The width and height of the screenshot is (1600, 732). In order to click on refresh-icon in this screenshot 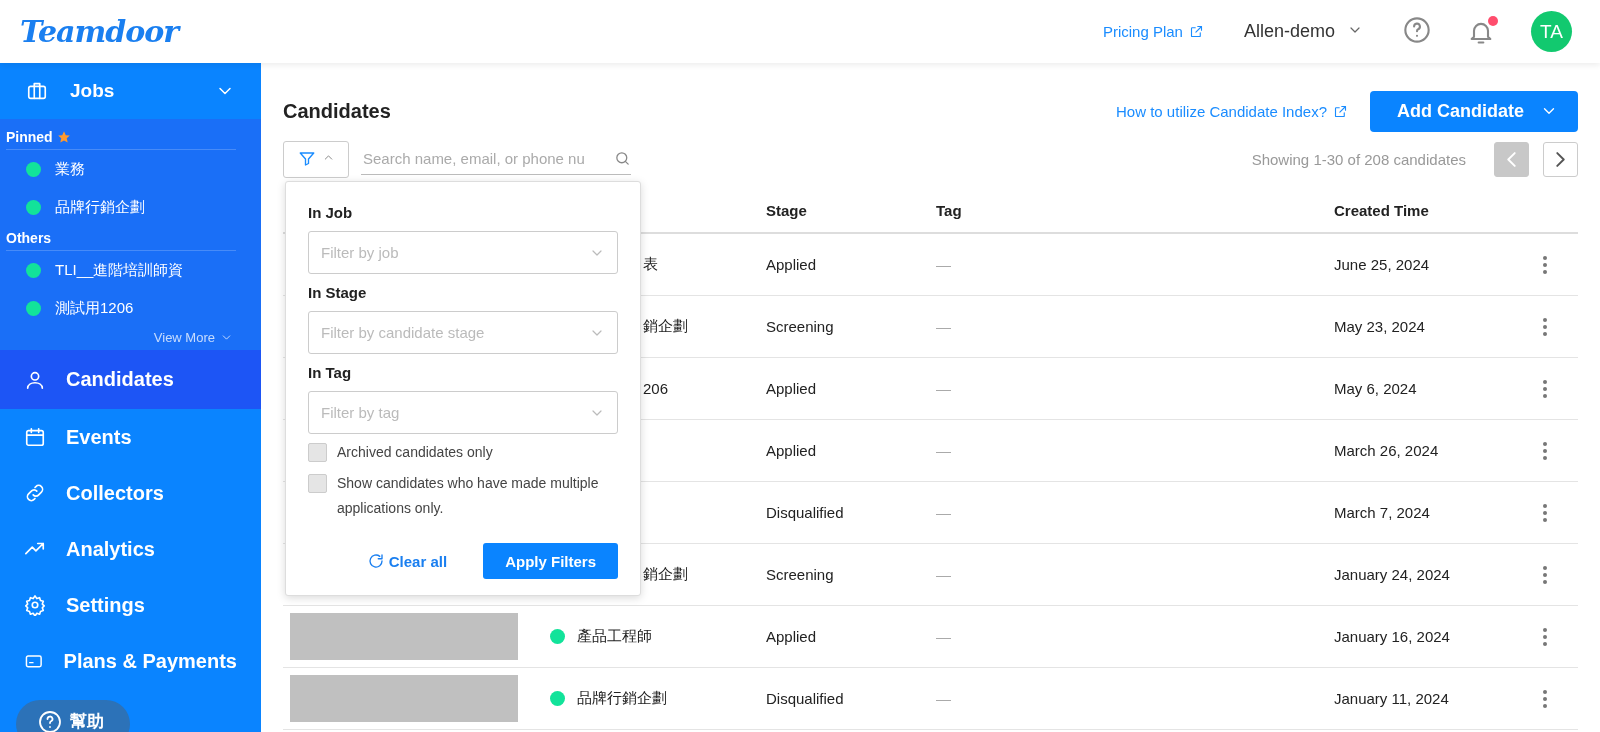, I will do `click(375, 561)`.